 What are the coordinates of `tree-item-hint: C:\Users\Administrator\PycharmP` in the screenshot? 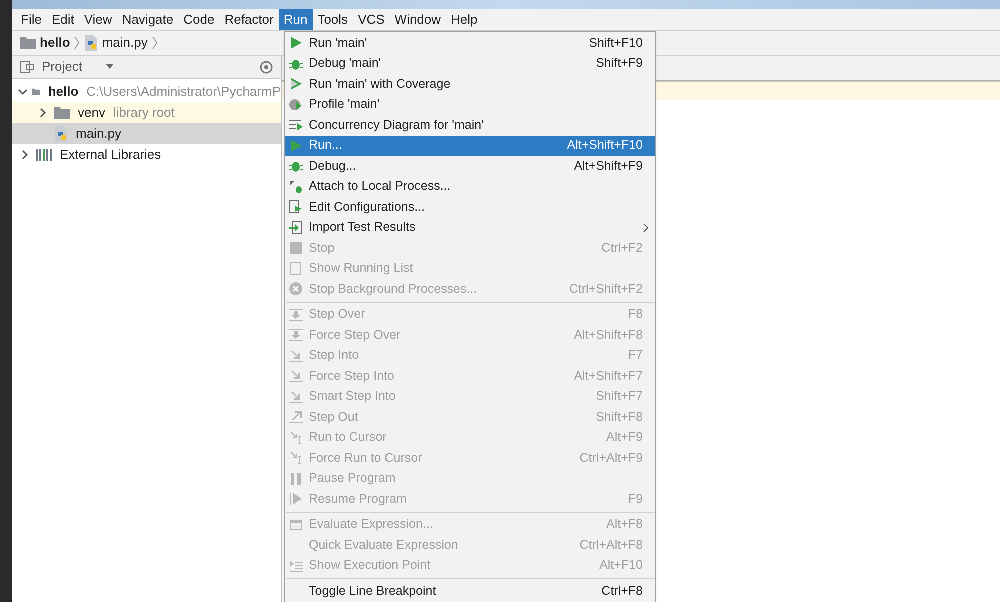 It's located at (183, 91).